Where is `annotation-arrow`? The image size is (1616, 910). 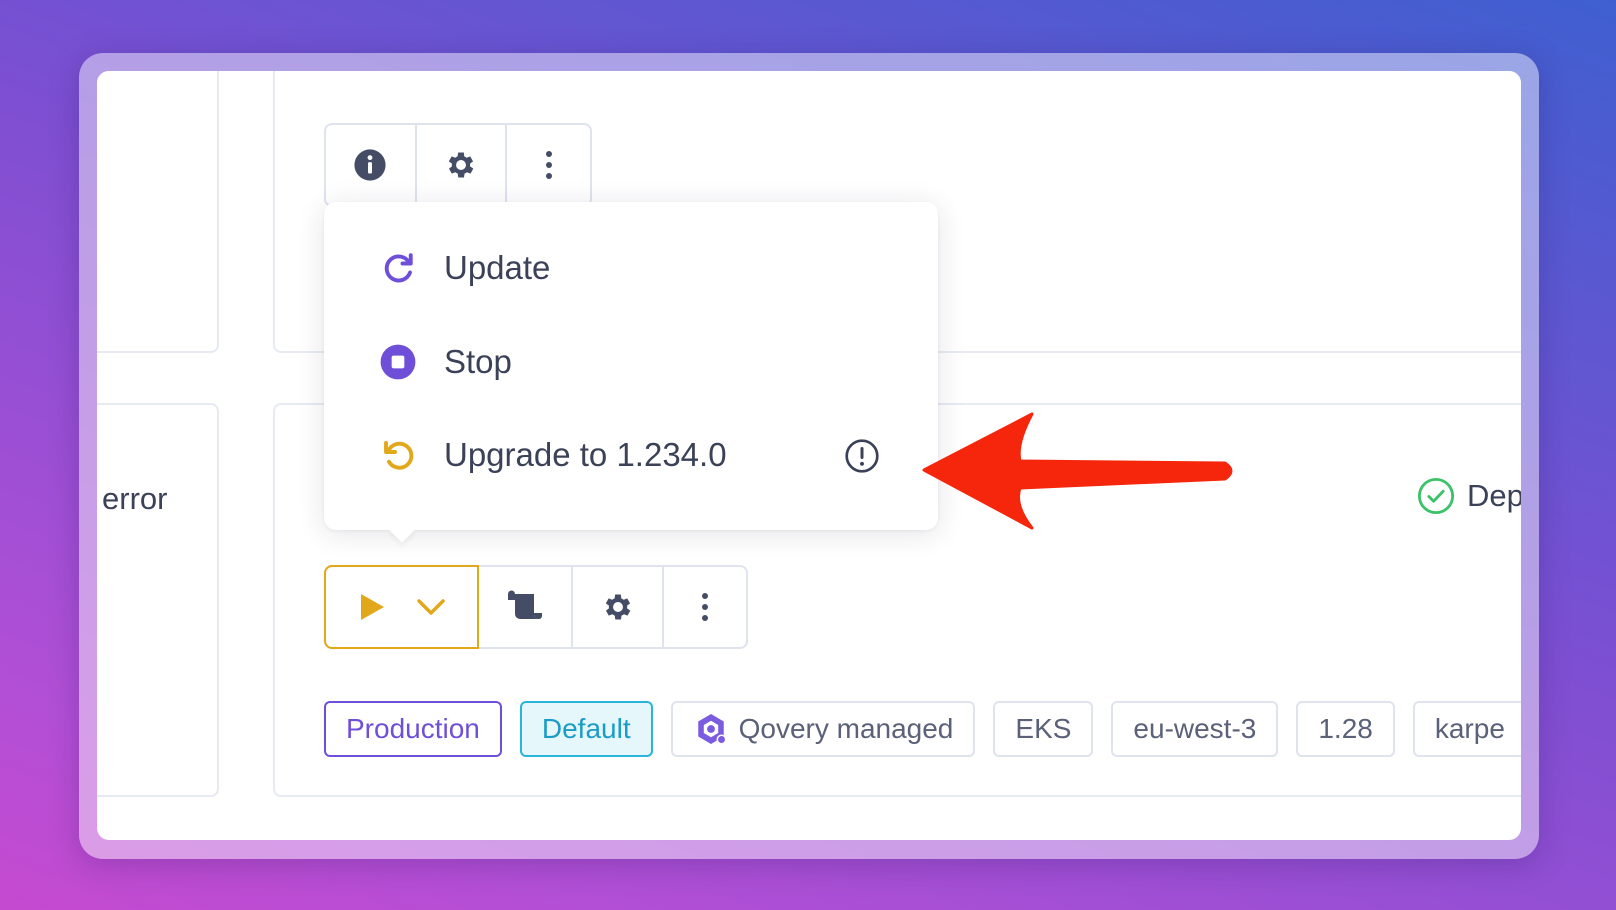 annotation-arrow is located at coordinates (1077, 471).